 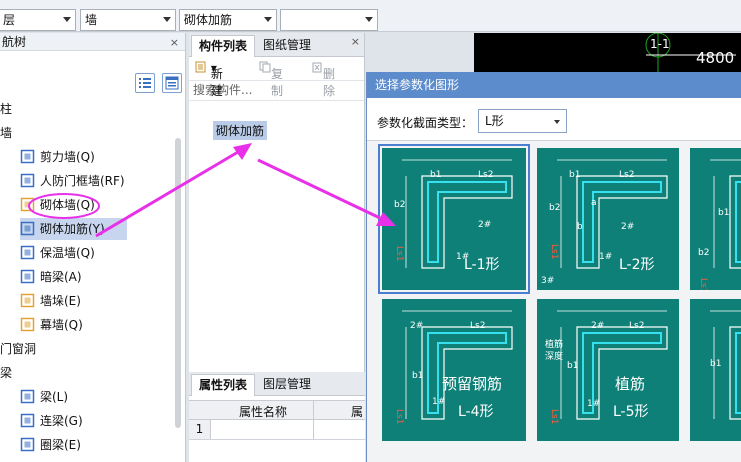 What do you see at coordinates (82, 181) in the screenshot?
I see `tree-item-label: 人防门框墙(RF)` at bounding box center [82, 181].